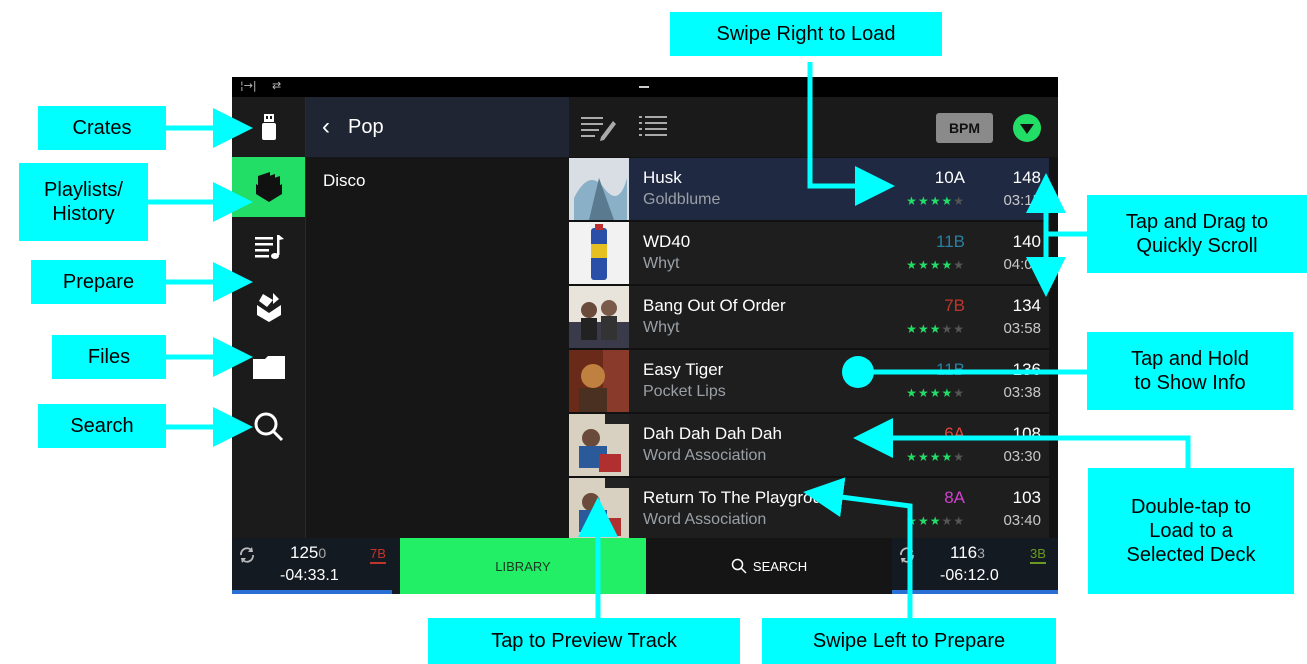 This screenshot has height=664, width=1307. Describe the element at coordinates (1191, 531) in the screenshot. I see `callout-double-tap: Double-tap to Load to a Selected Deck` at that location.